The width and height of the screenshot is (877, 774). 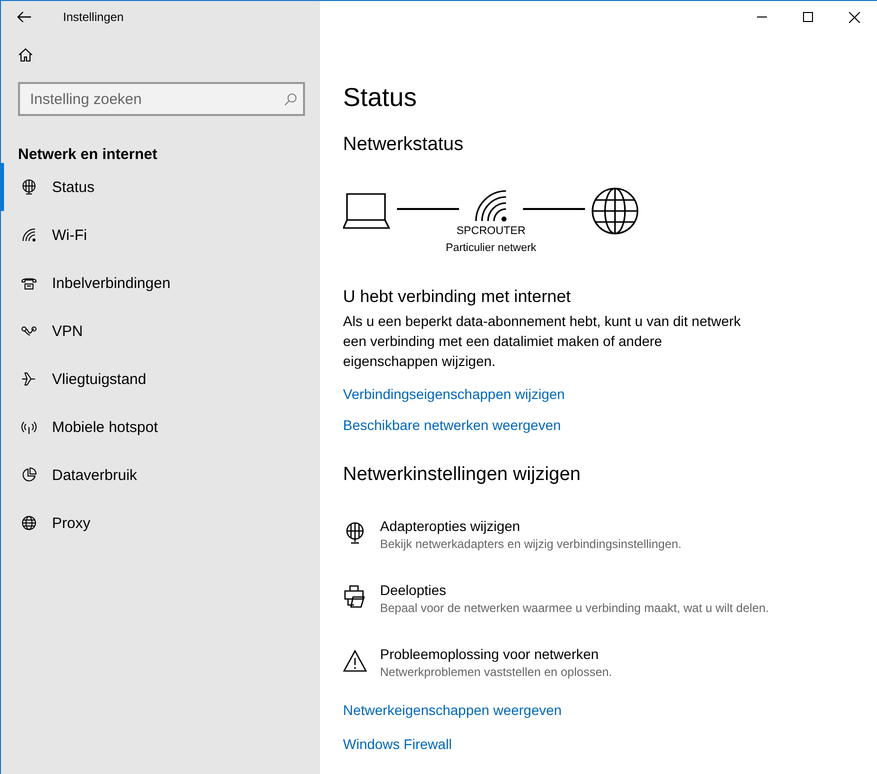 I want to click on option-description: Bepaal voor de netwerken waarmee u verbinding maakt, wat u wilt delen., so click(x=574, y=608).